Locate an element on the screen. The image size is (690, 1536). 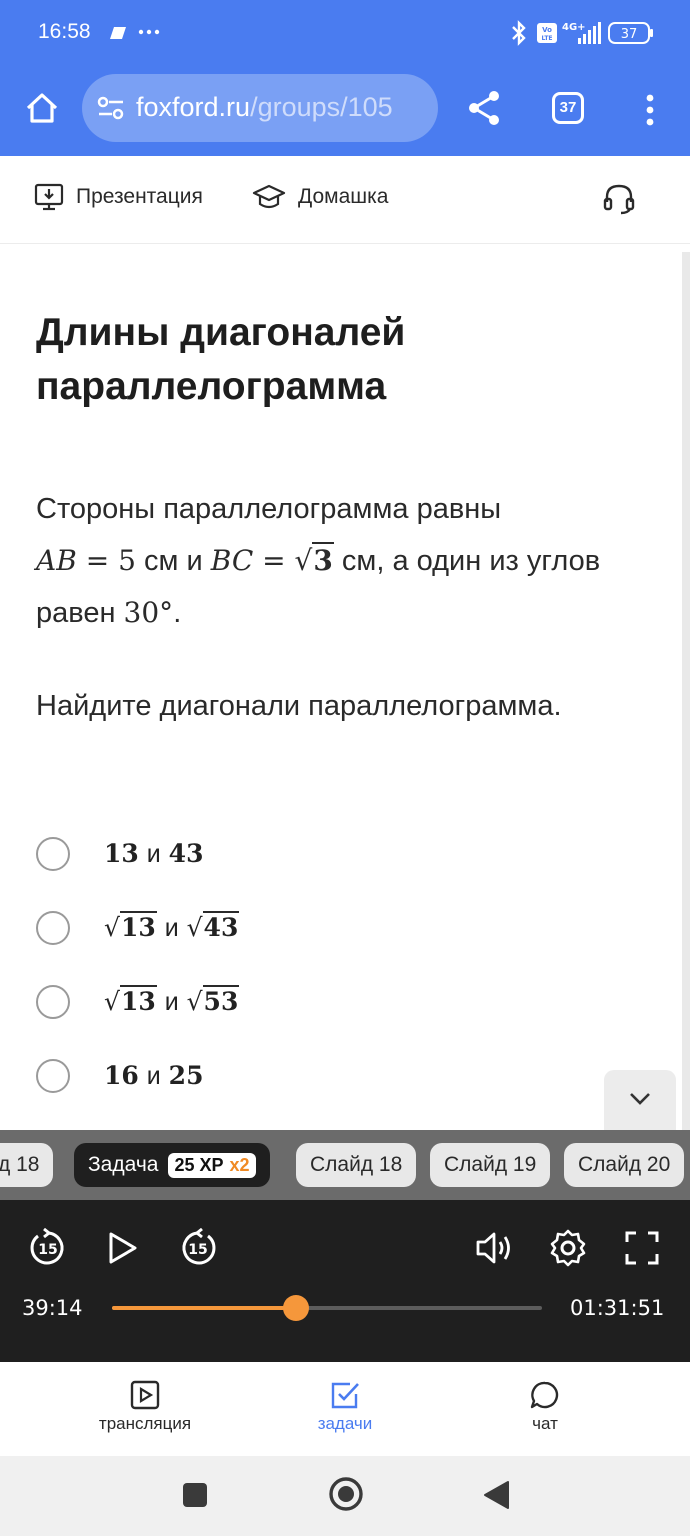
chat-bubble-icon is located at coordinates (544, 1395).